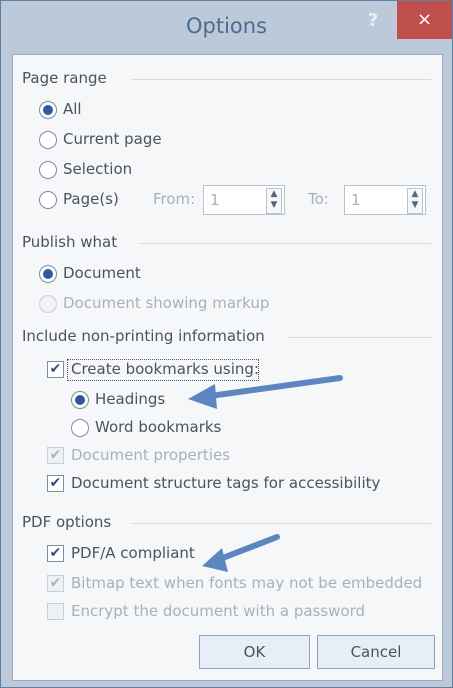  Describe the element at coordinates (130, 399) in the screenshot. I see `radio-headings-label: Headings` at that location.